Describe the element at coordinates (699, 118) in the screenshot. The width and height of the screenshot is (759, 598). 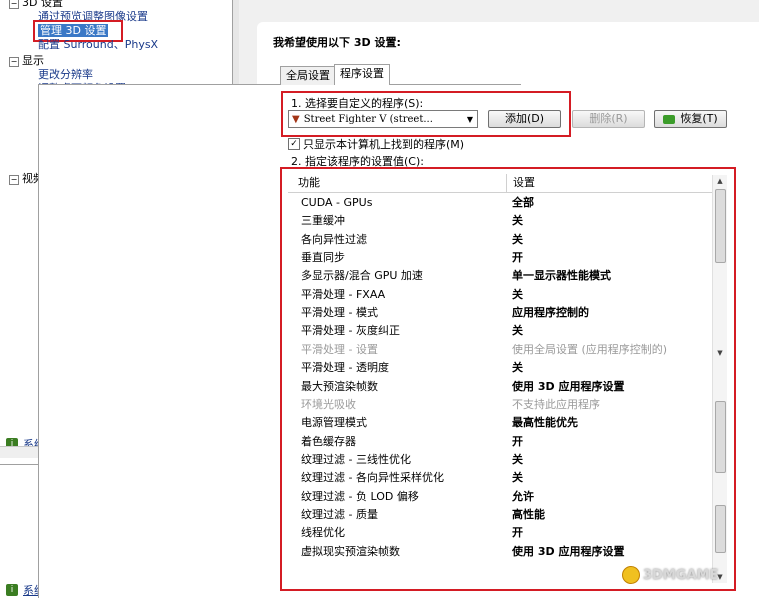
I see `restore-label: 恢复(T)` at that location.